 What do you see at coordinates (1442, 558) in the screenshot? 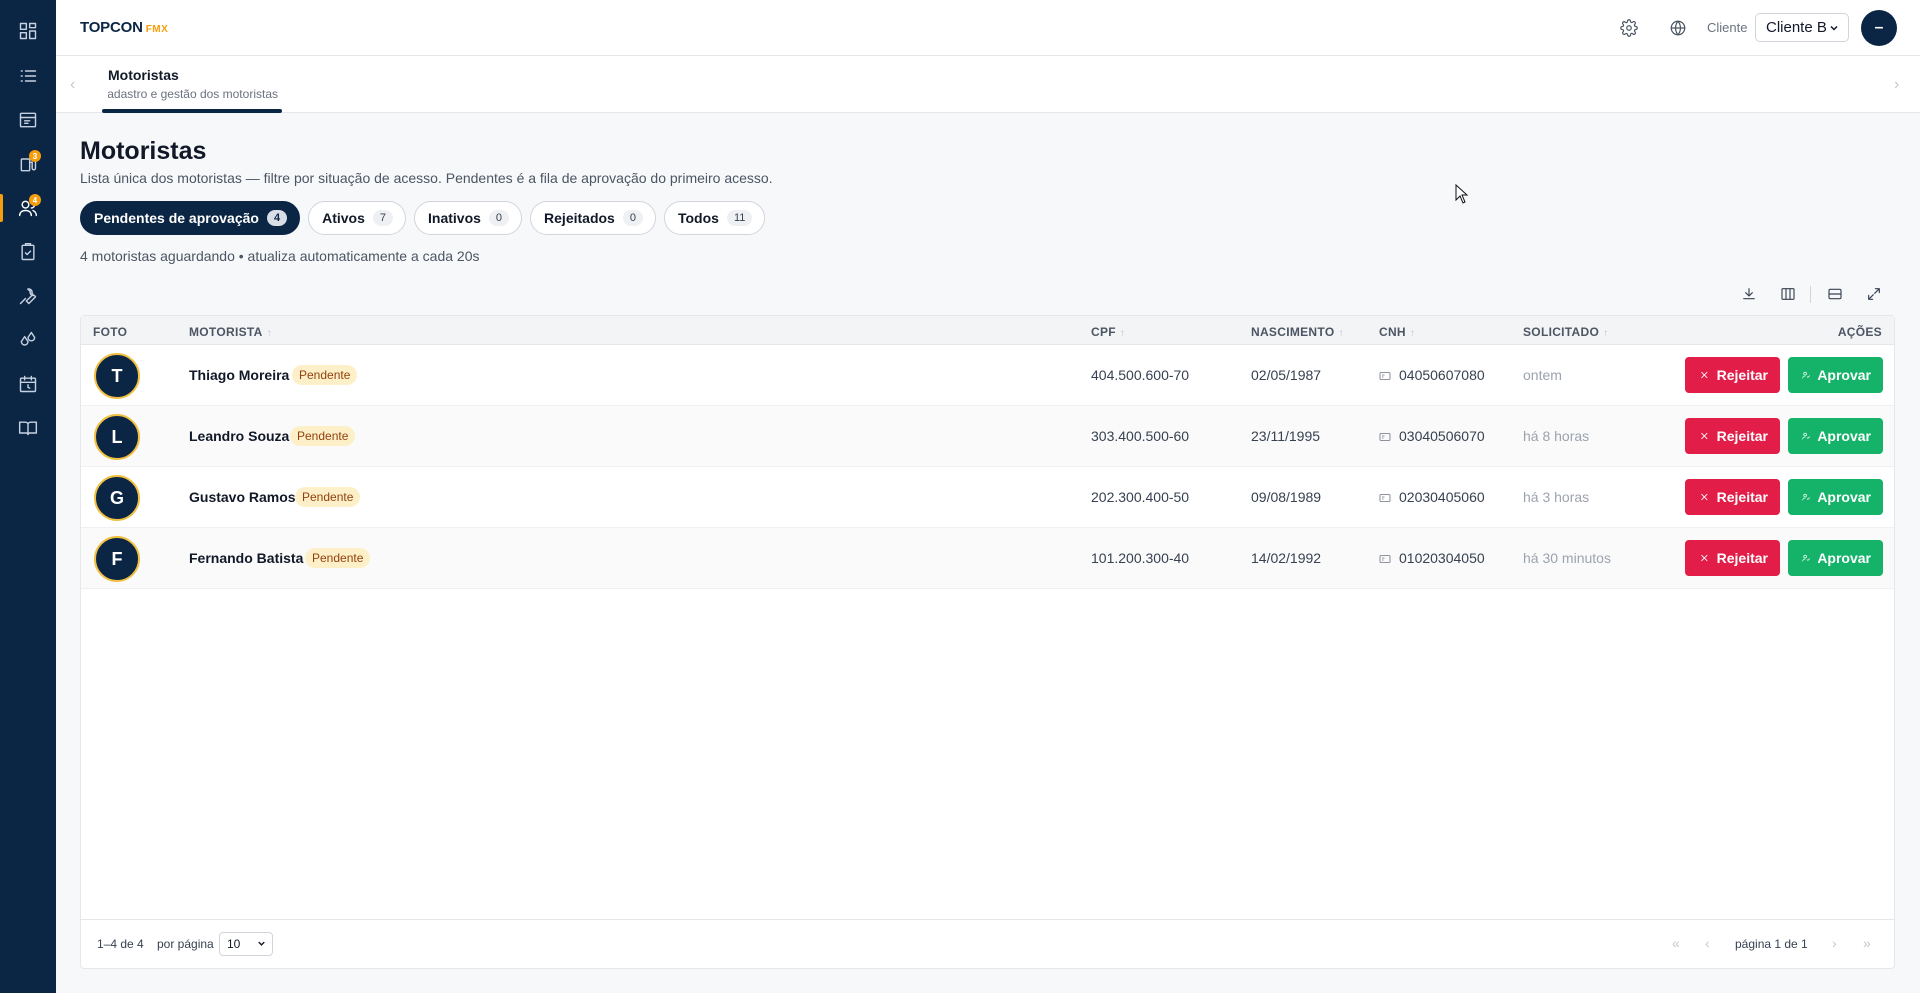
I see `cnh-value: 01020304050` at bounding box center [1442, 558].